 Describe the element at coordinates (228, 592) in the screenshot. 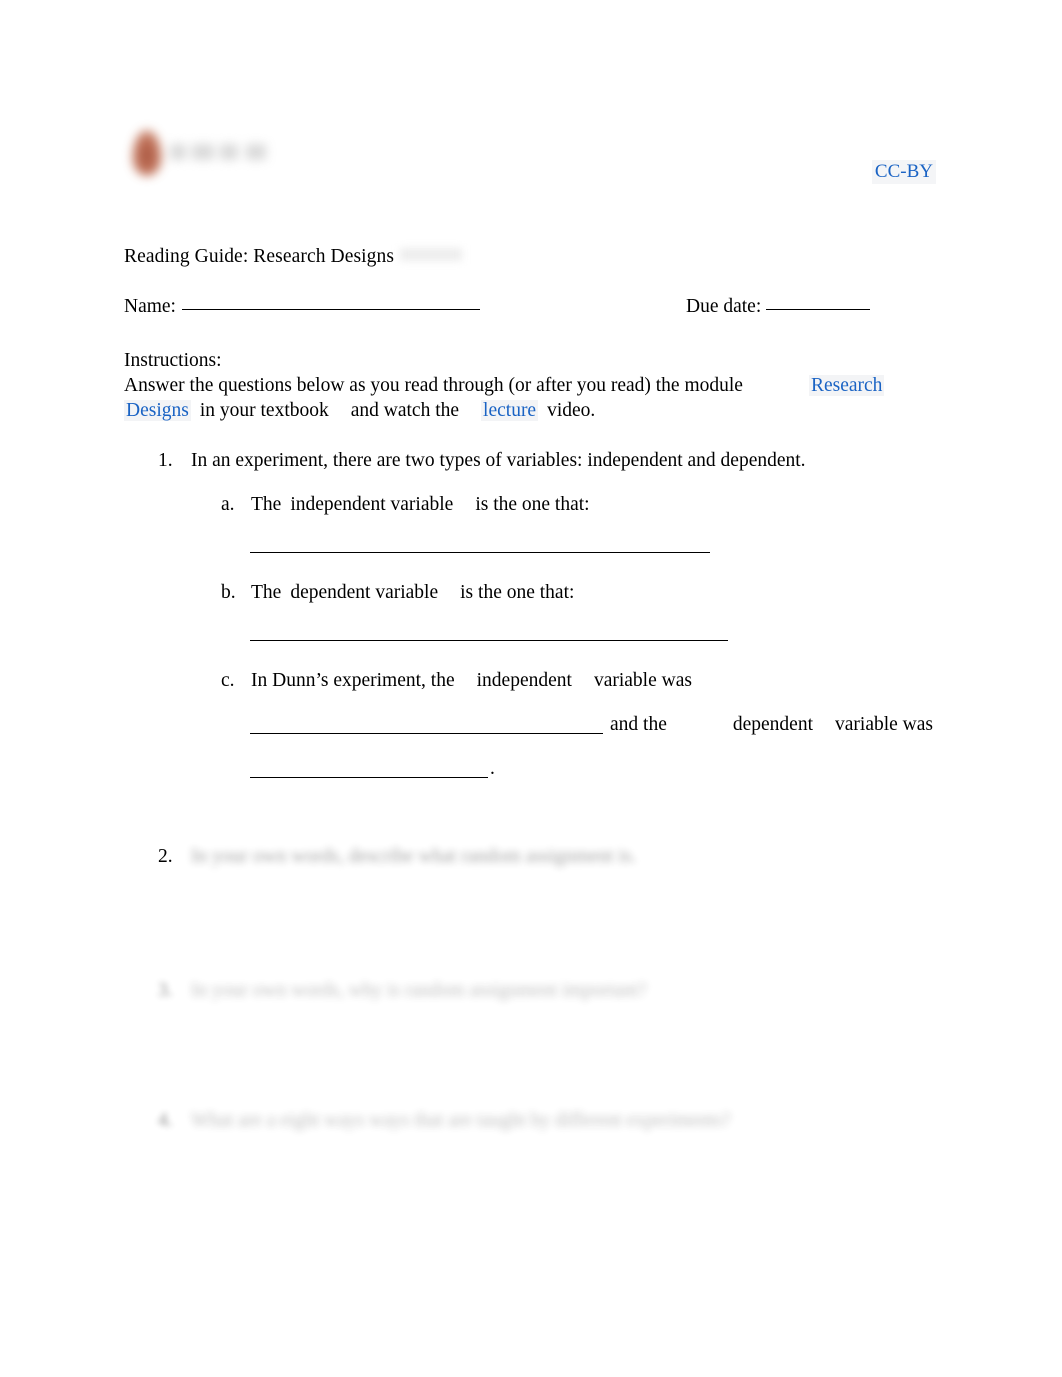

I see `question-1b-label: b.` at that location.